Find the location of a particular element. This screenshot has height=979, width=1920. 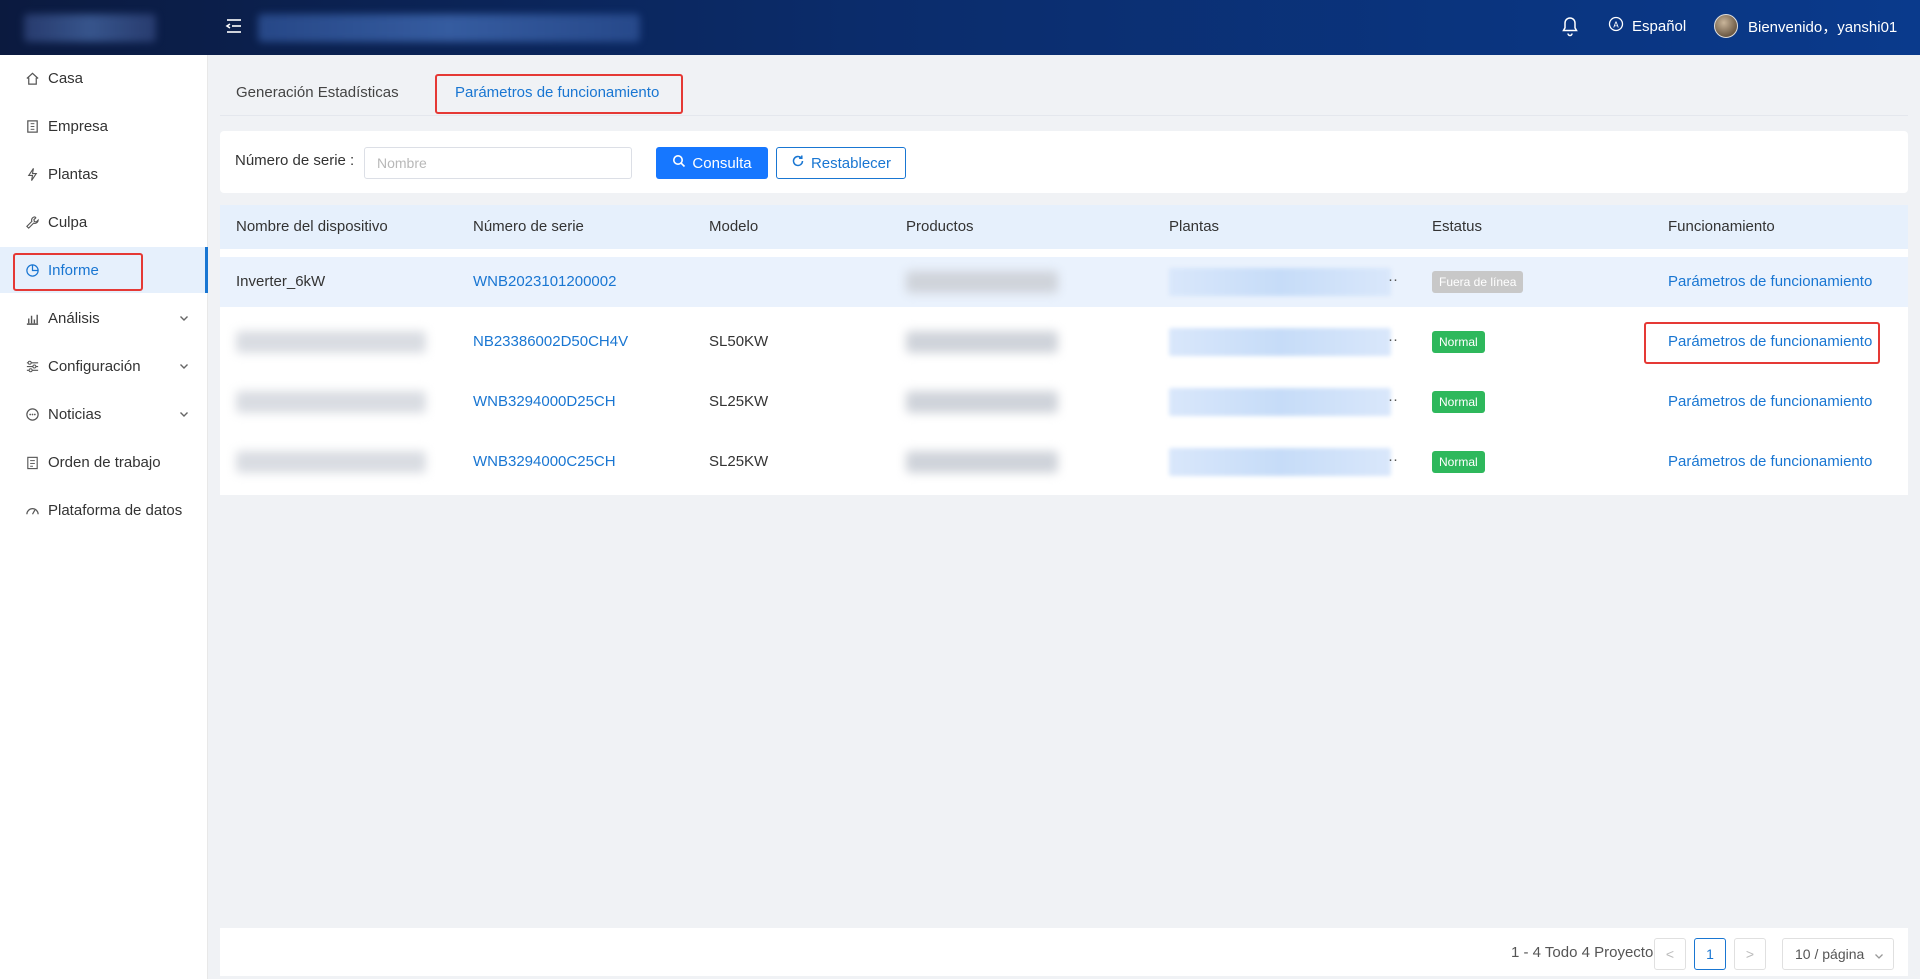

tab-parametros-de-funcionamiento: Parámetros de funcionamiento is located at coordinates (557, 92).